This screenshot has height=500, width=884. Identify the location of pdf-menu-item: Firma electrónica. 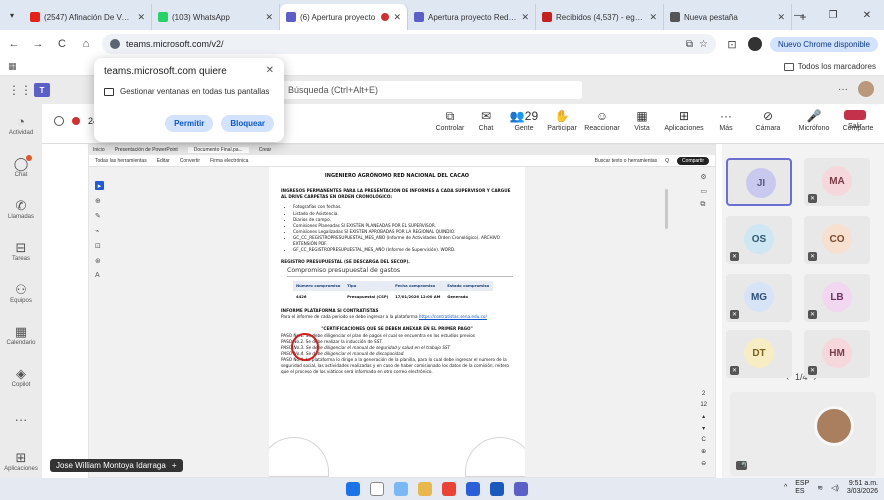
(229, 161).